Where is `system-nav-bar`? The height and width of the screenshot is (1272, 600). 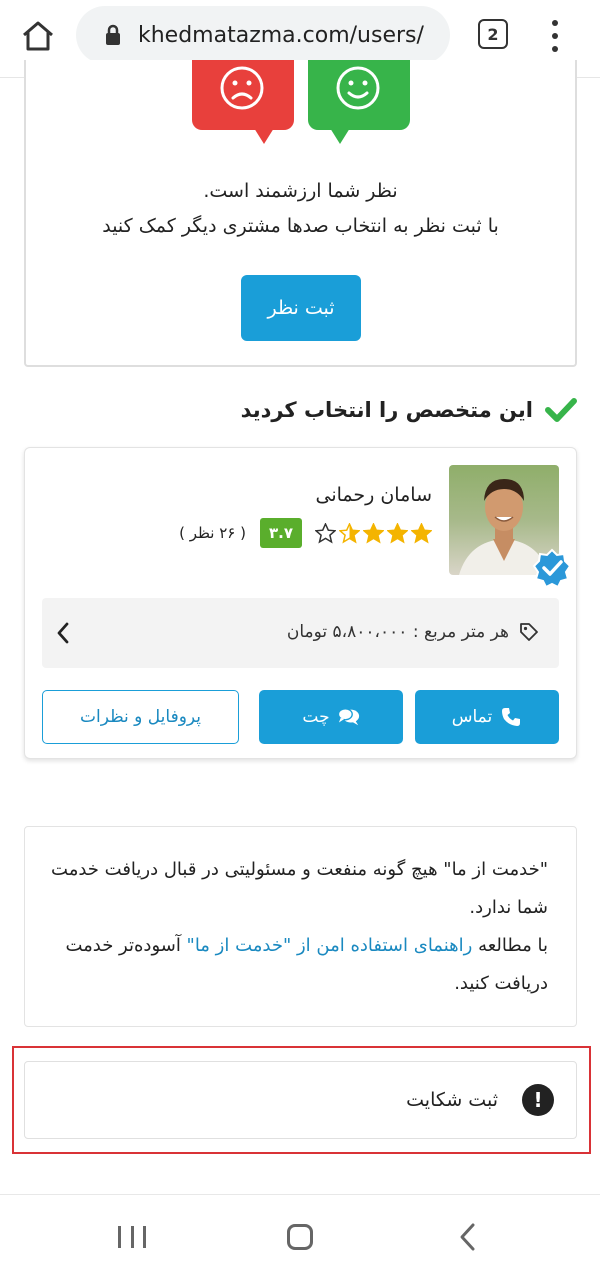 system-nav-bar is located at coordinates (300, 1234).